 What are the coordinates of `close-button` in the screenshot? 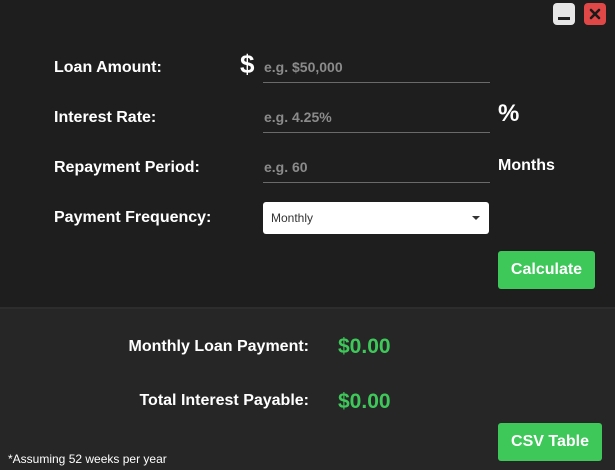 It's located at (595, 14).